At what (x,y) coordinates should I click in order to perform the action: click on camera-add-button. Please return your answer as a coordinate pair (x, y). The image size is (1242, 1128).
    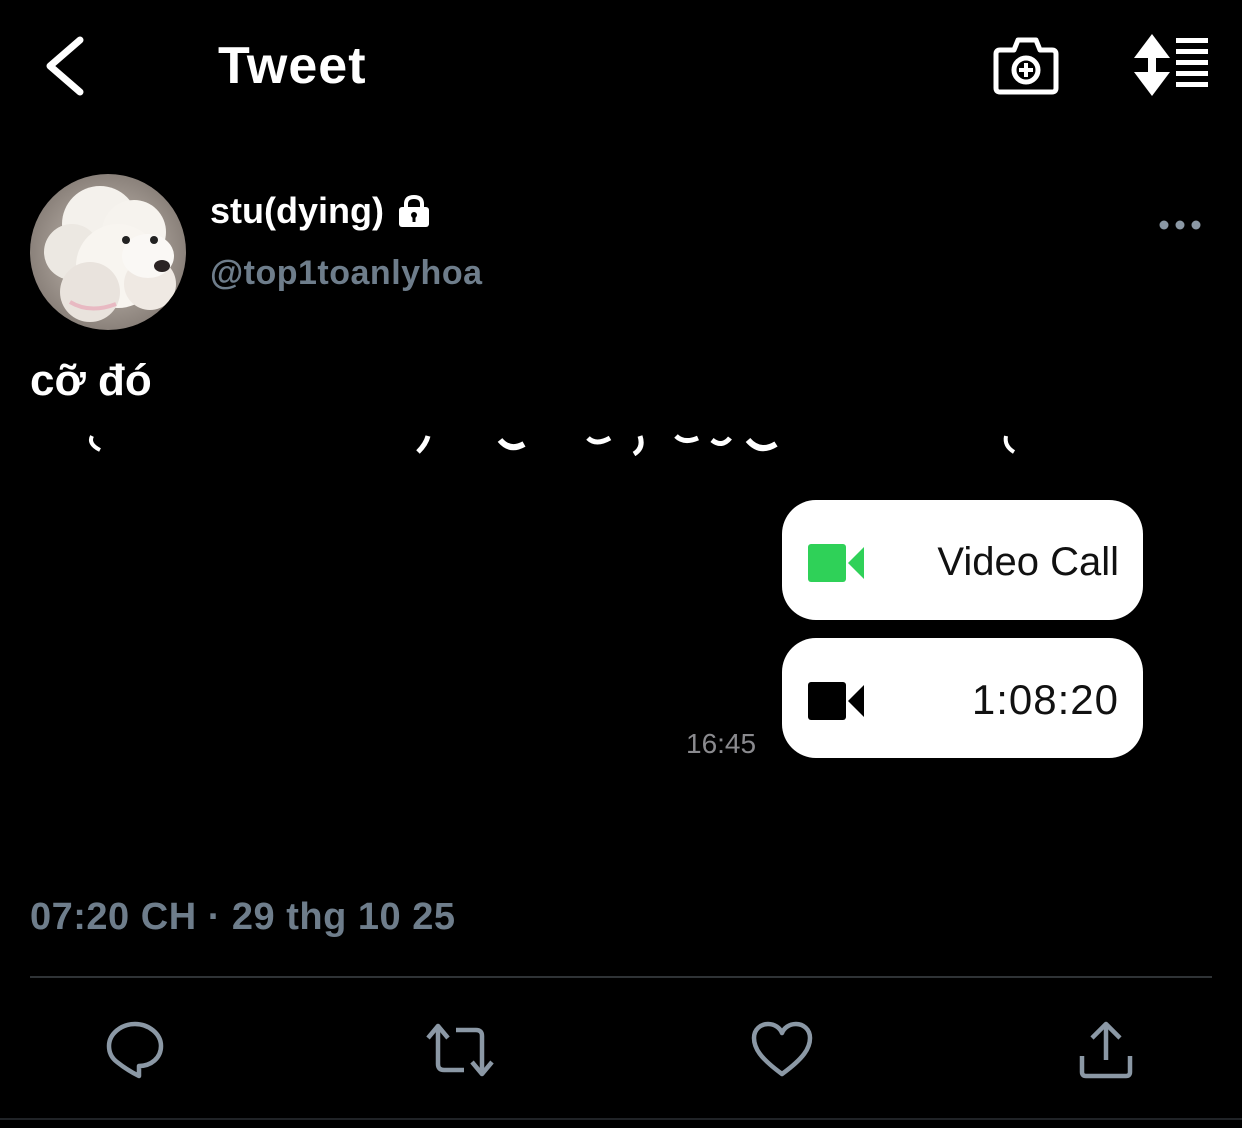
    Looking at the image, I should click on (1026, 66).